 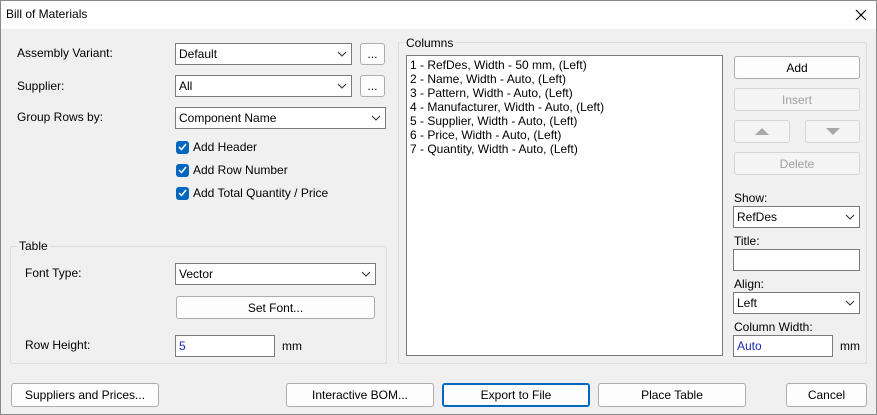 What do you see at coordinates (292, 346) in the screenshot?
I see `row-height-unit: mm` at bounding box center [292, 346].